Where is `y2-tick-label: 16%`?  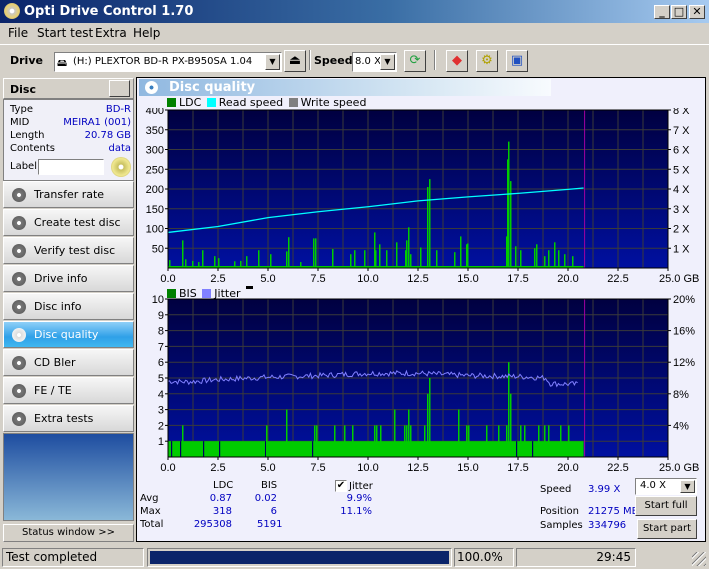 y2-tick-label: 16% is located at coordinates (684, 332).